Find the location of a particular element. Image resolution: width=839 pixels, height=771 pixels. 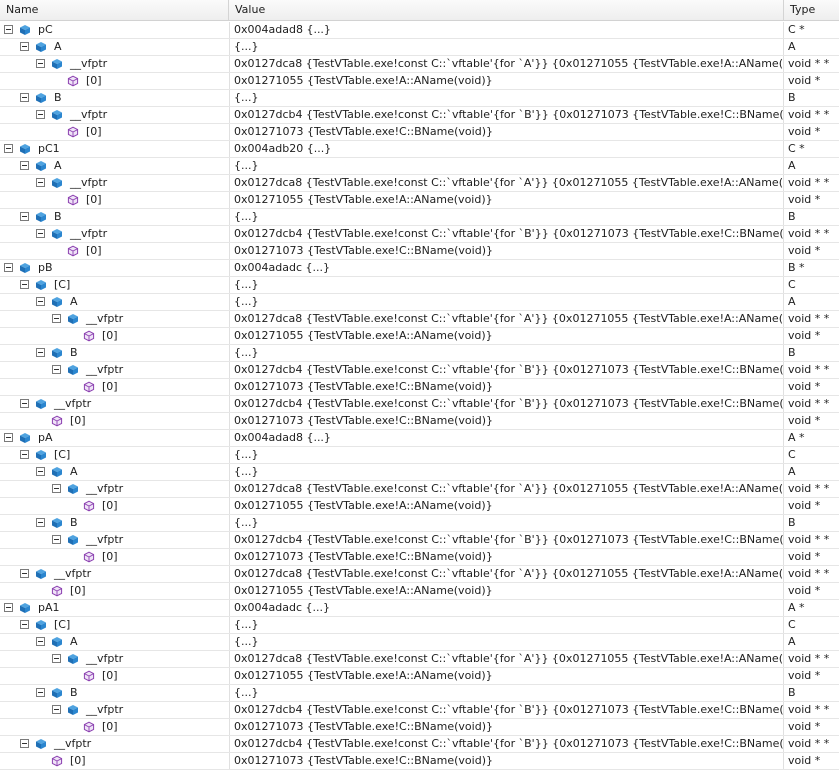

tree-row: pA1 0x004adadc {...} A * is located at coordinates (419, 608).